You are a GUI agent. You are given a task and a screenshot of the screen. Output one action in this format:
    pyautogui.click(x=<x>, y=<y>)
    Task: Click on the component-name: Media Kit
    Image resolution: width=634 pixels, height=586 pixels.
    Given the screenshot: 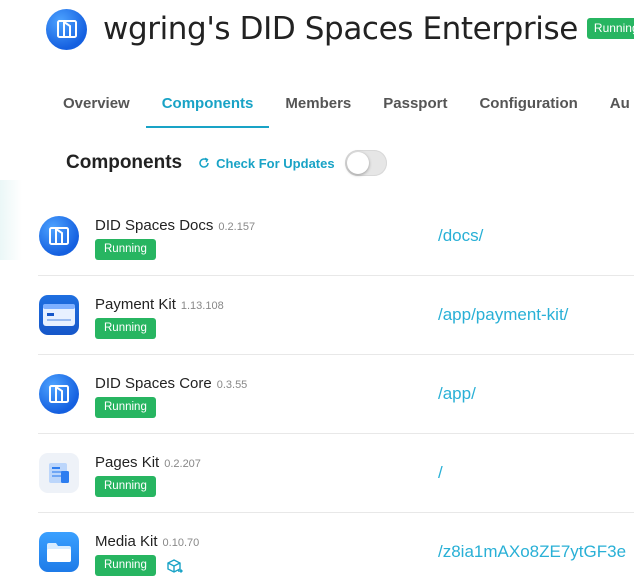 What is the action you would take?
    pyautogui.click(x=126, y=541)
    